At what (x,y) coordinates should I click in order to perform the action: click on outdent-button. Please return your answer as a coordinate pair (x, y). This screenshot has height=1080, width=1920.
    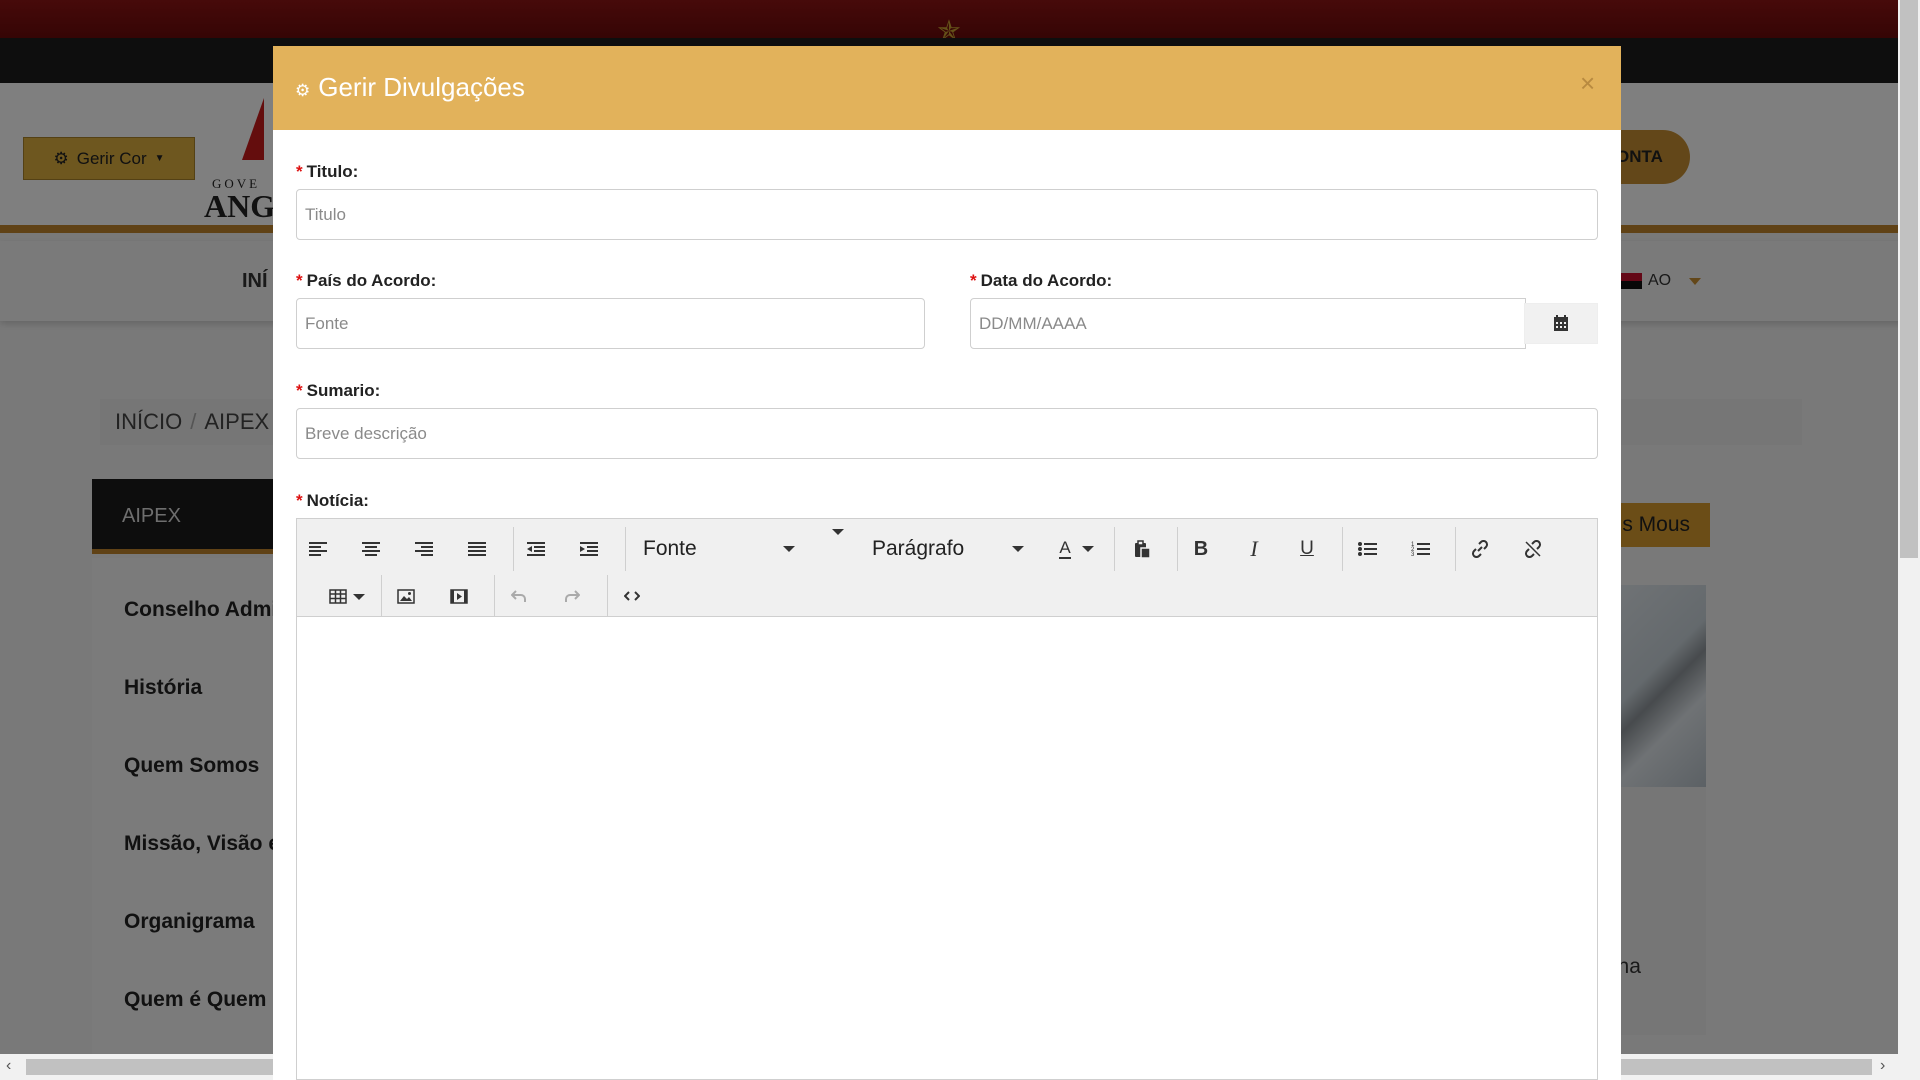
    Looking at the image, I should click on (536, 549).